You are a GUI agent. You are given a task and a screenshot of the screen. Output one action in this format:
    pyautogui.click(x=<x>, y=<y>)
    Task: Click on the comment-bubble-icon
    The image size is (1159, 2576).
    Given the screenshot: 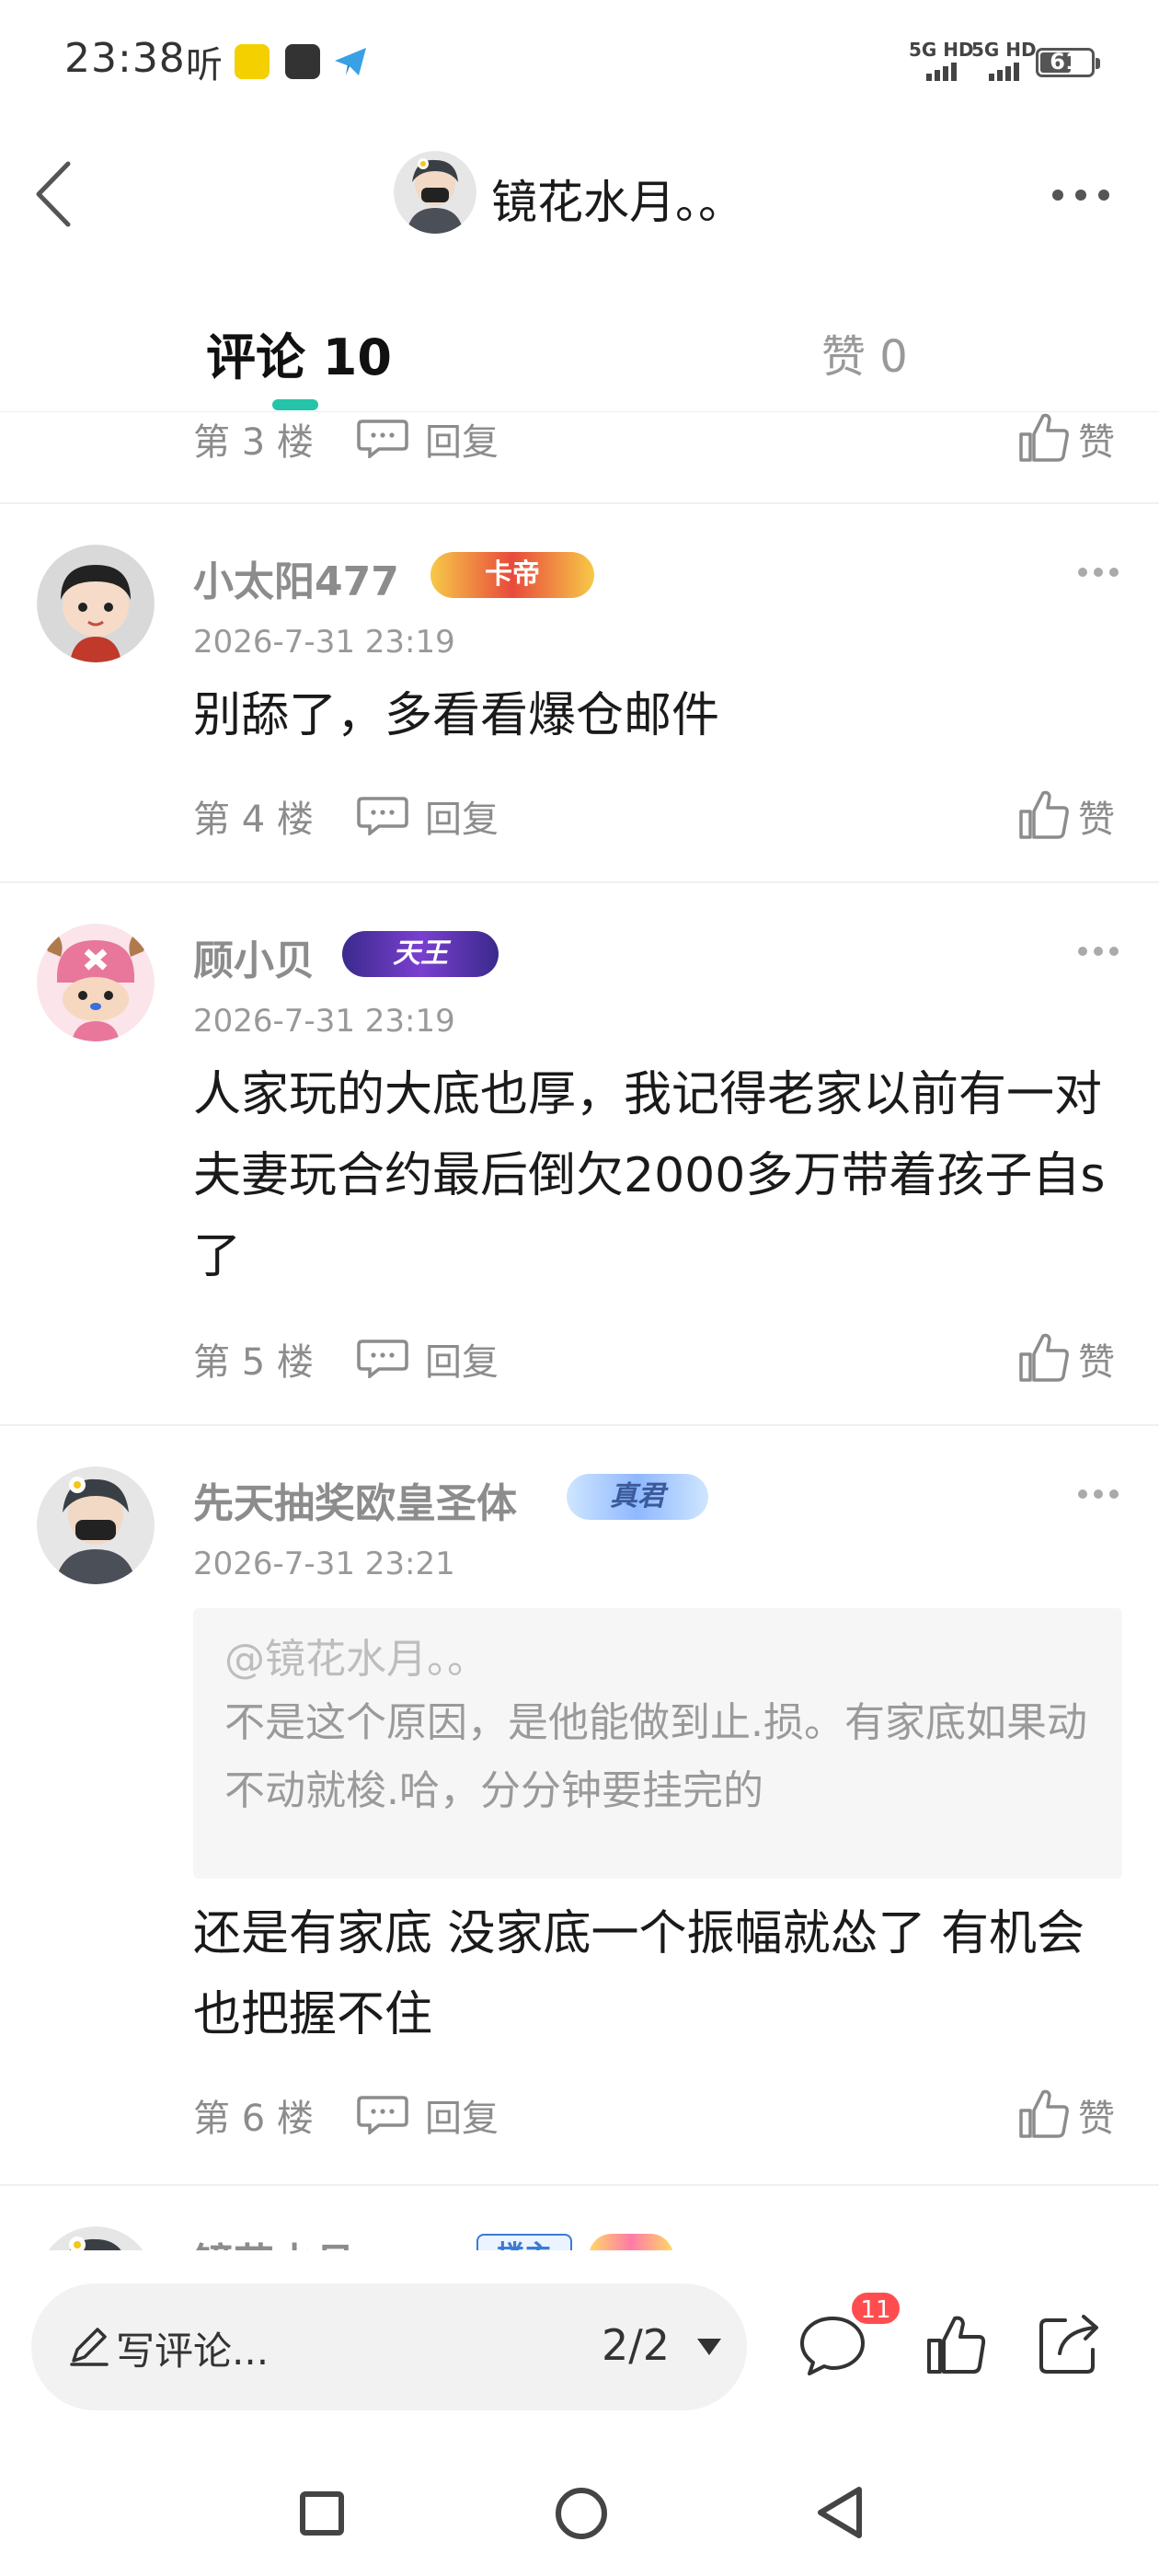 What is the action you would take?
    pyautogui.click(x=832, y=2346)
    